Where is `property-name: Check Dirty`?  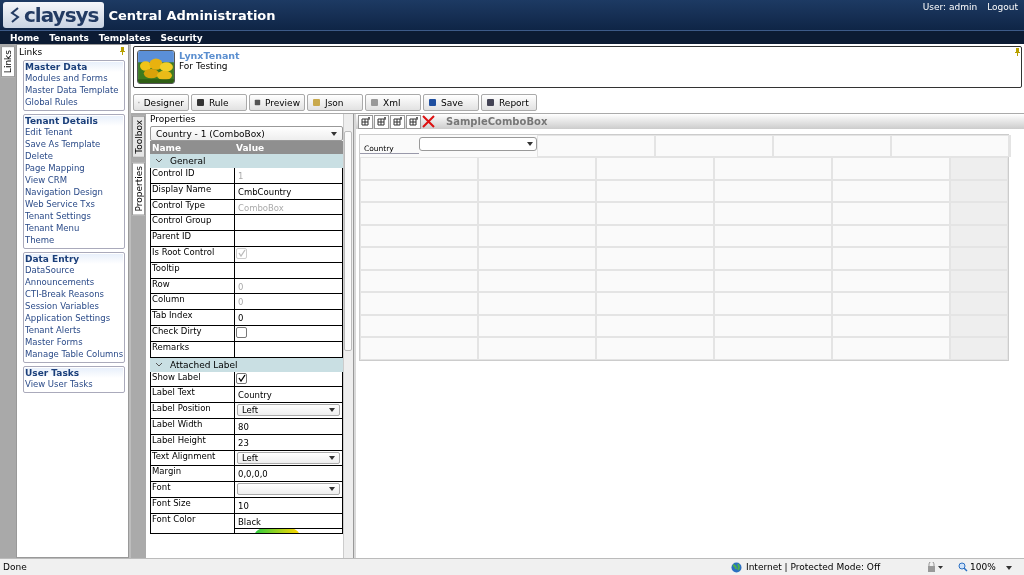 property-name: Check Dirty is located at coordinates (193, 333).